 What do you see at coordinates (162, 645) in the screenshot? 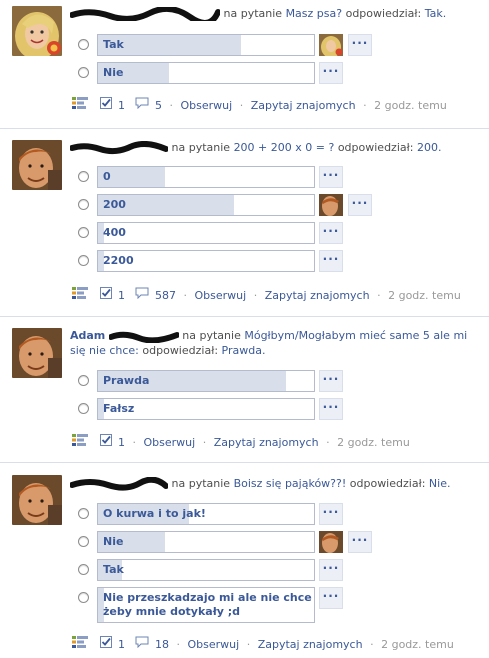
I see `comment-count: 18` at bounding box center [162, 645].